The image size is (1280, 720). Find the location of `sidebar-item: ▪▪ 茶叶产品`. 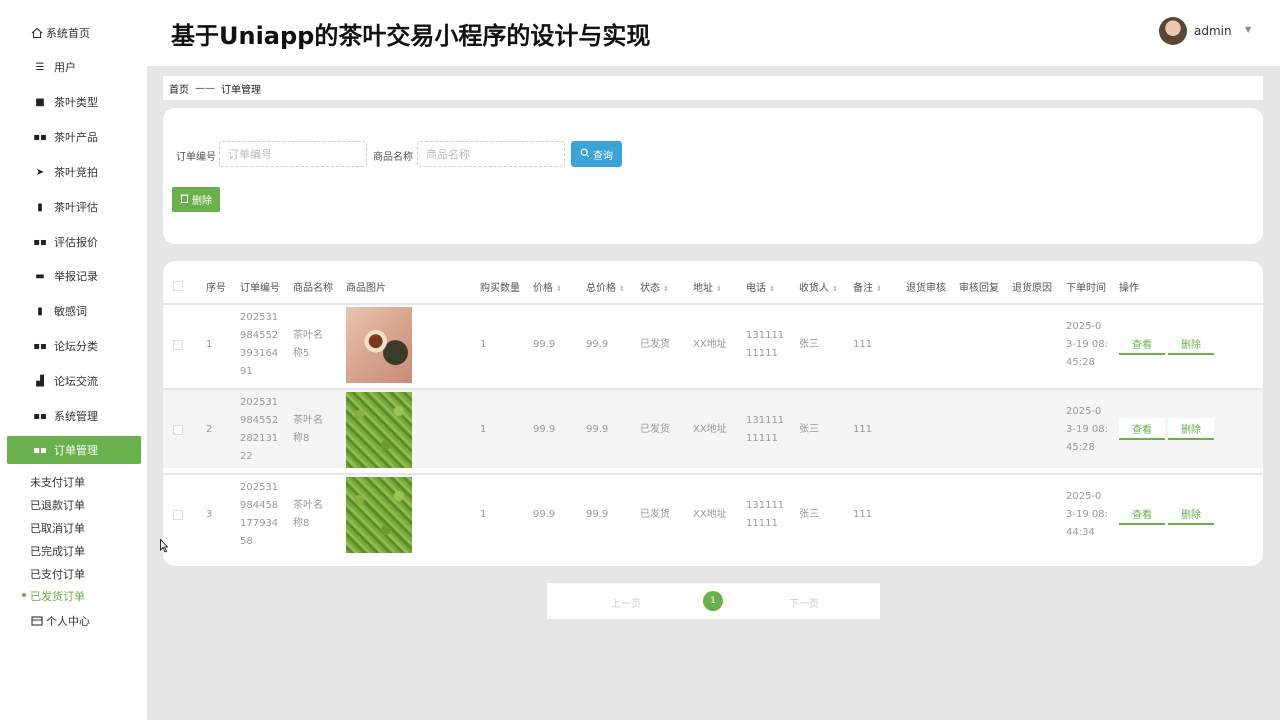

sidebar-item: ▪▪ 茶叶产品 is located at coordinates (73, 137).